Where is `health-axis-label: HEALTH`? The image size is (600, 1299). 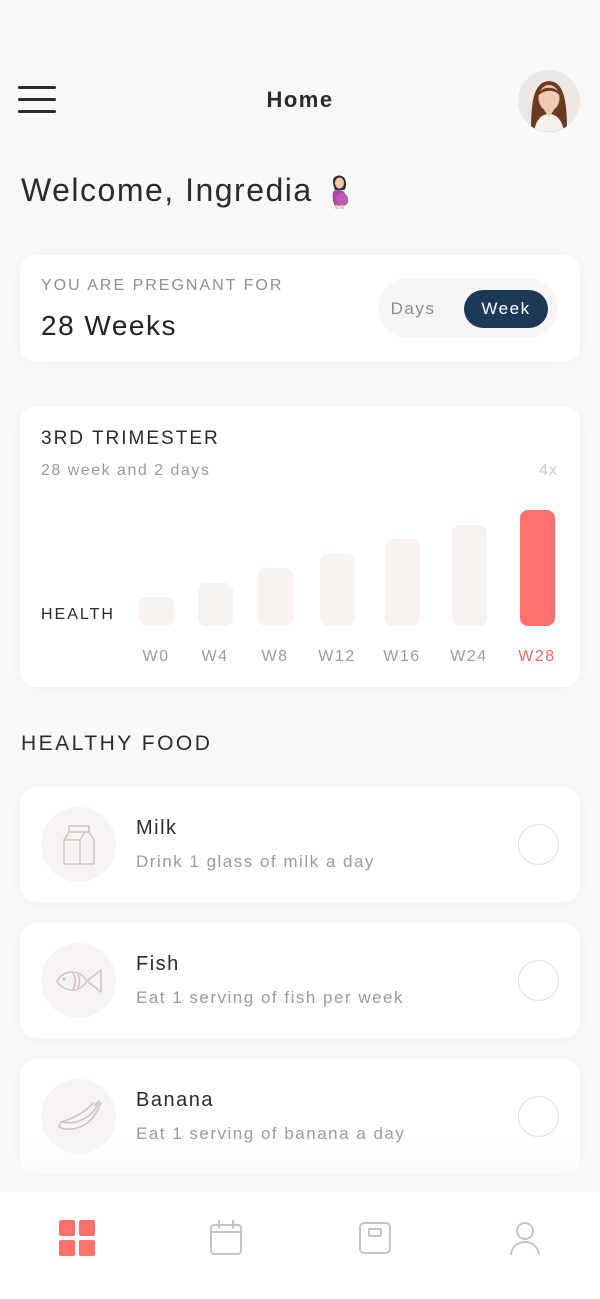
health-axis-label: HEALTH is located at coordinates (78, 614).